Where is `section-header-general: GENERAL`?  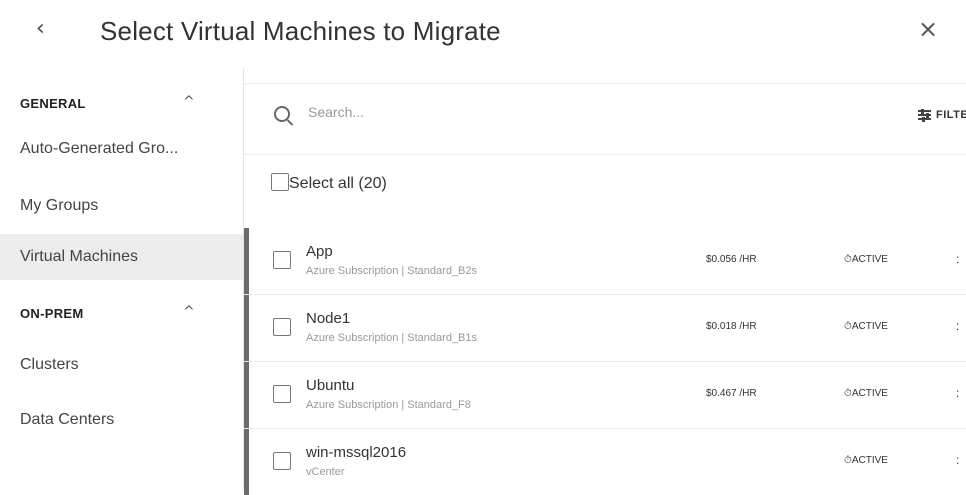 section-header-general: GENERAL is located at coordinates (53, 103).